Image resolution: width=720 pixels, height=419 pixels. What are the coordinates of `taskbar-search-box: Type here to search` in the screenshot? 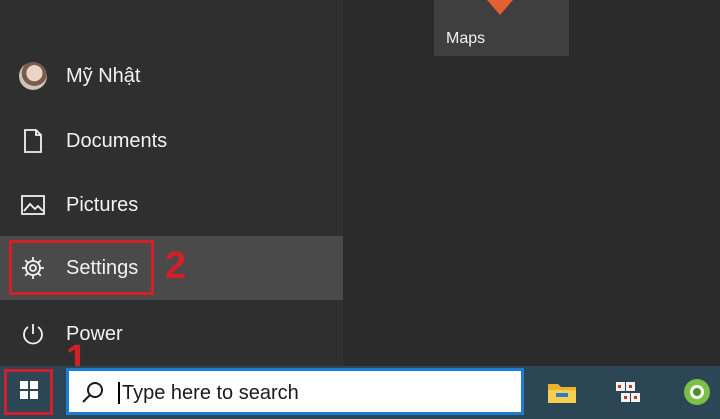 It's located at (295, 391).